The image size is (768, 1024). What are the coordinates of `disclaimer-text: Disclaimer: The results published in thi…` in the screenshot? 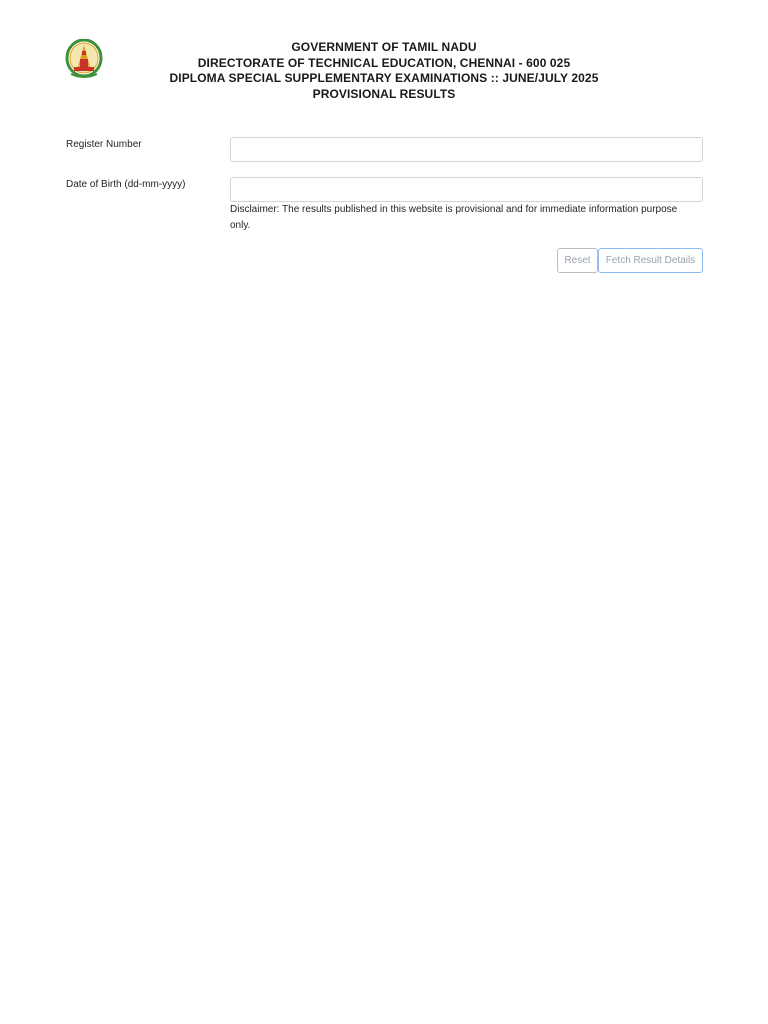 It's located at (454, 217).